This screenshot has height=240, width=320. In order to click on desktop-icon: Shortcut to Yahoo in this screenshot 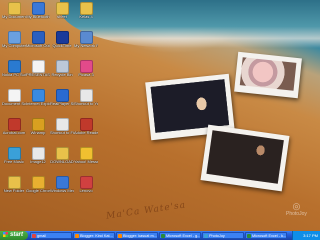, I will do `click(86, 98)`.